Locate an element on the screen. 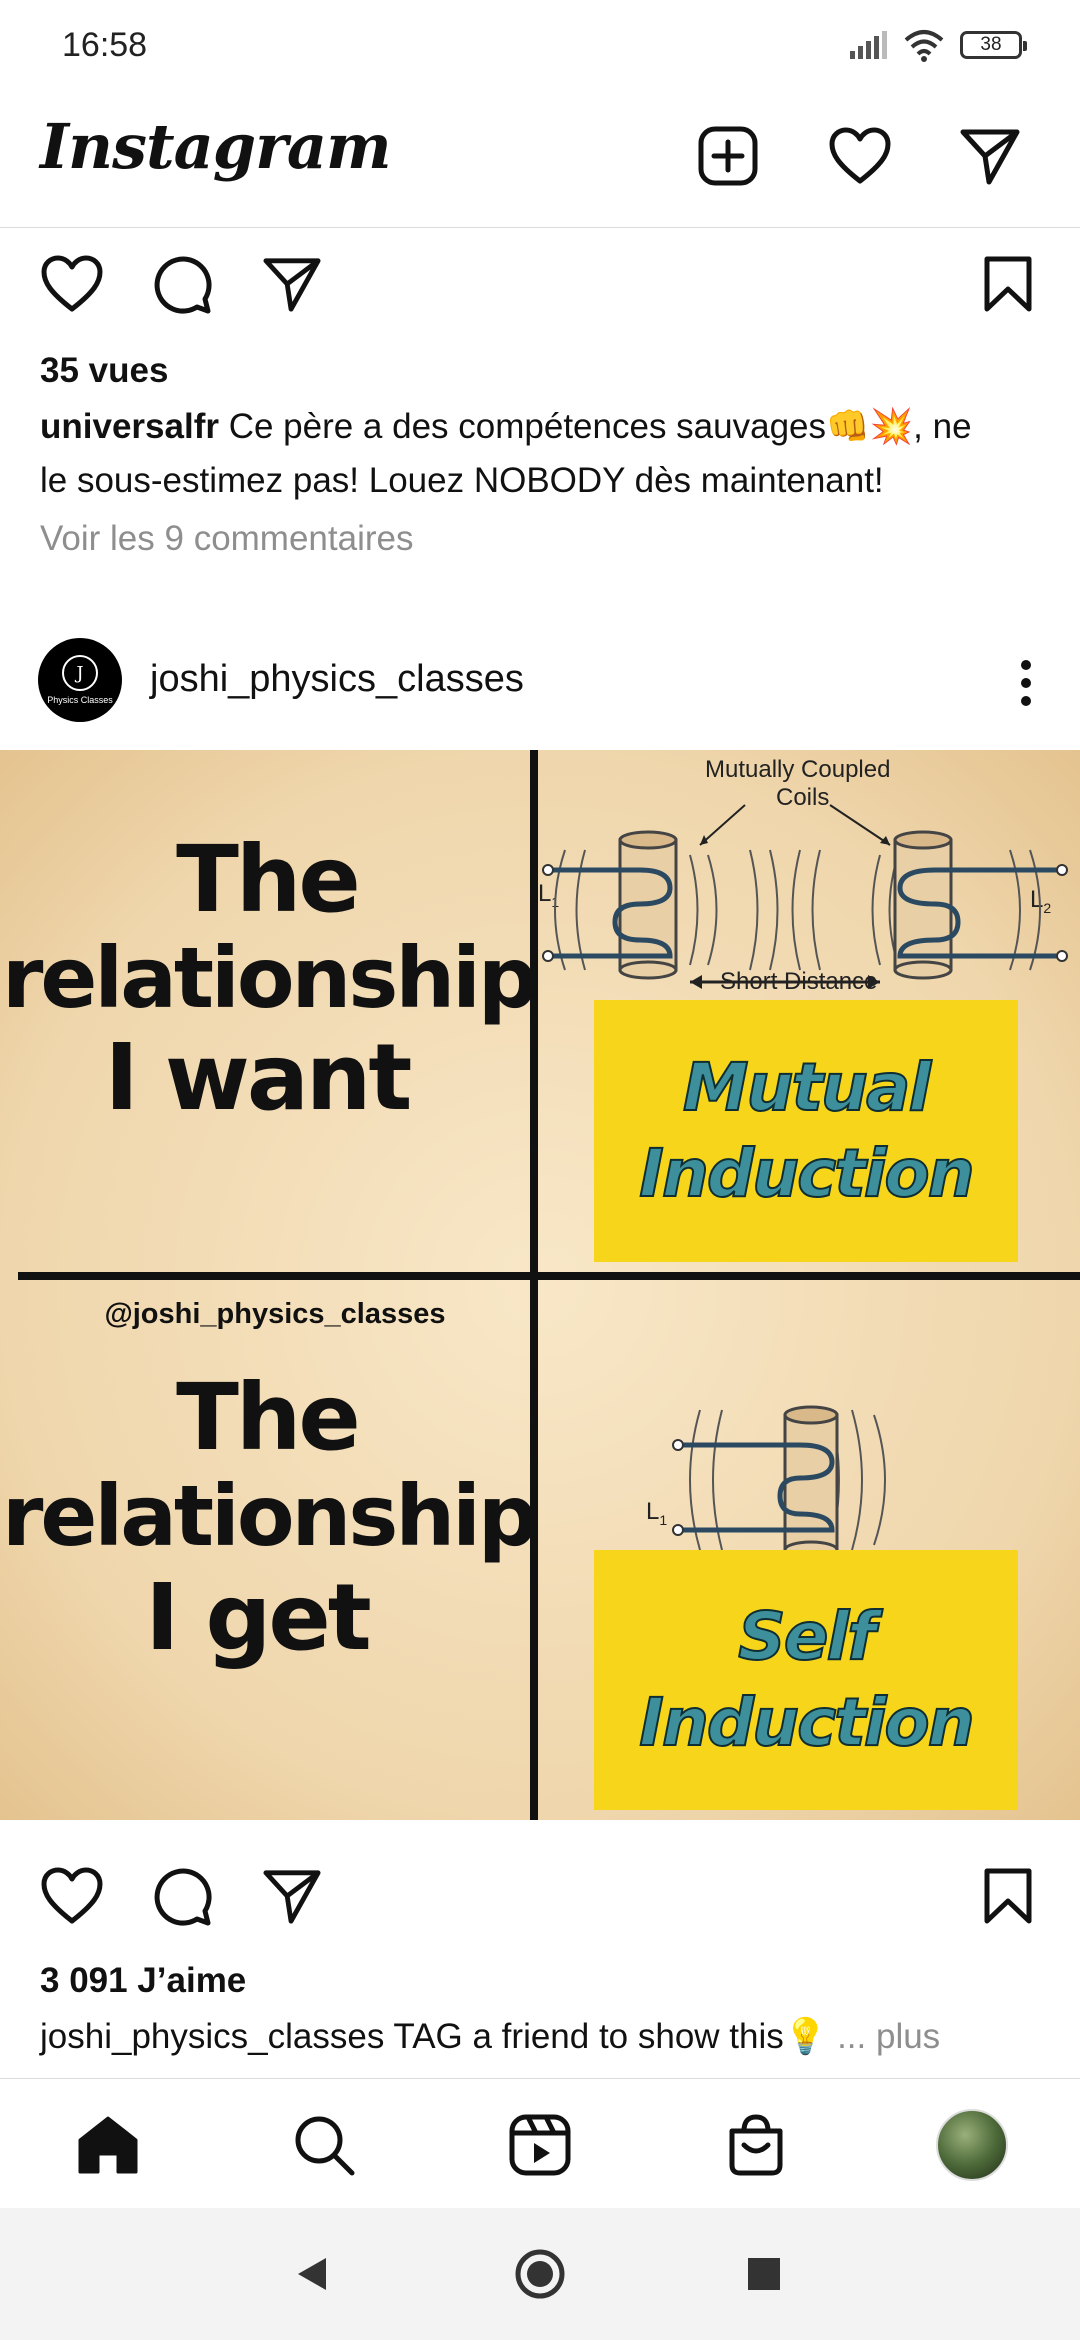 The height and width of the screenshot is (2340, 1080). shop-icon is located at coordinates (756, 2145).